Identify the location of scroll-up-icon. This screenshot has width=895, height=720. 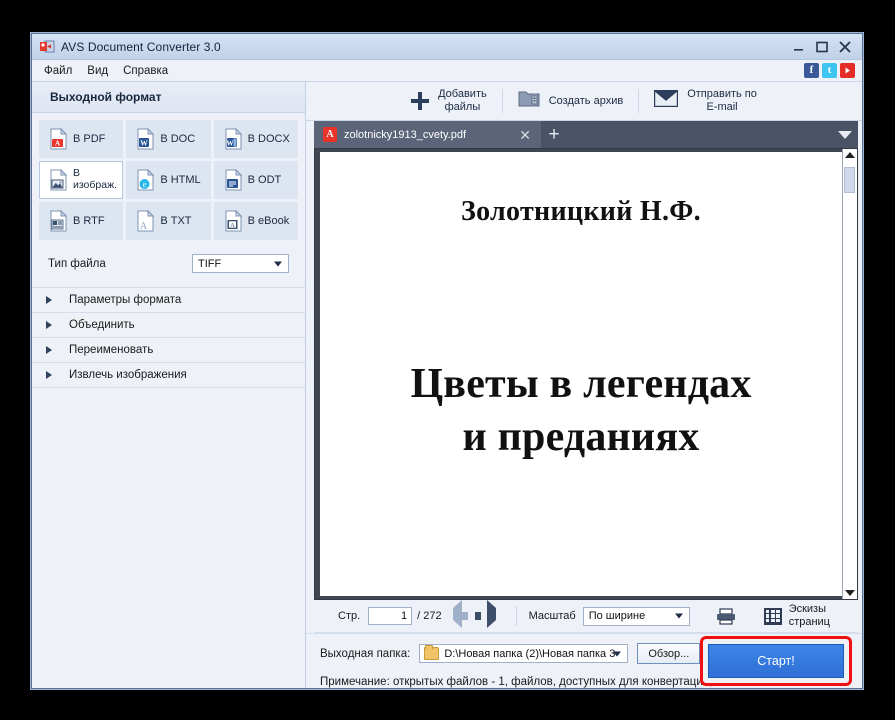
(850, 155).